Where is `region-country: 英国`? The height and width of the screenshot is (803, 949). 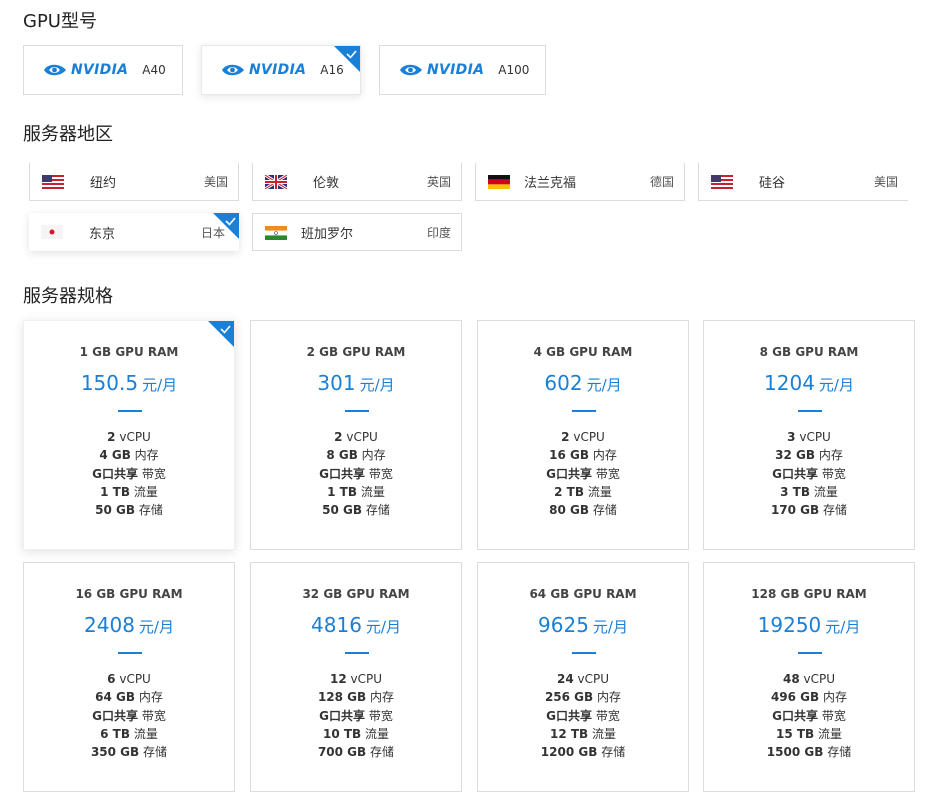 region-country: 英国 is located at coordinates (438, 182).